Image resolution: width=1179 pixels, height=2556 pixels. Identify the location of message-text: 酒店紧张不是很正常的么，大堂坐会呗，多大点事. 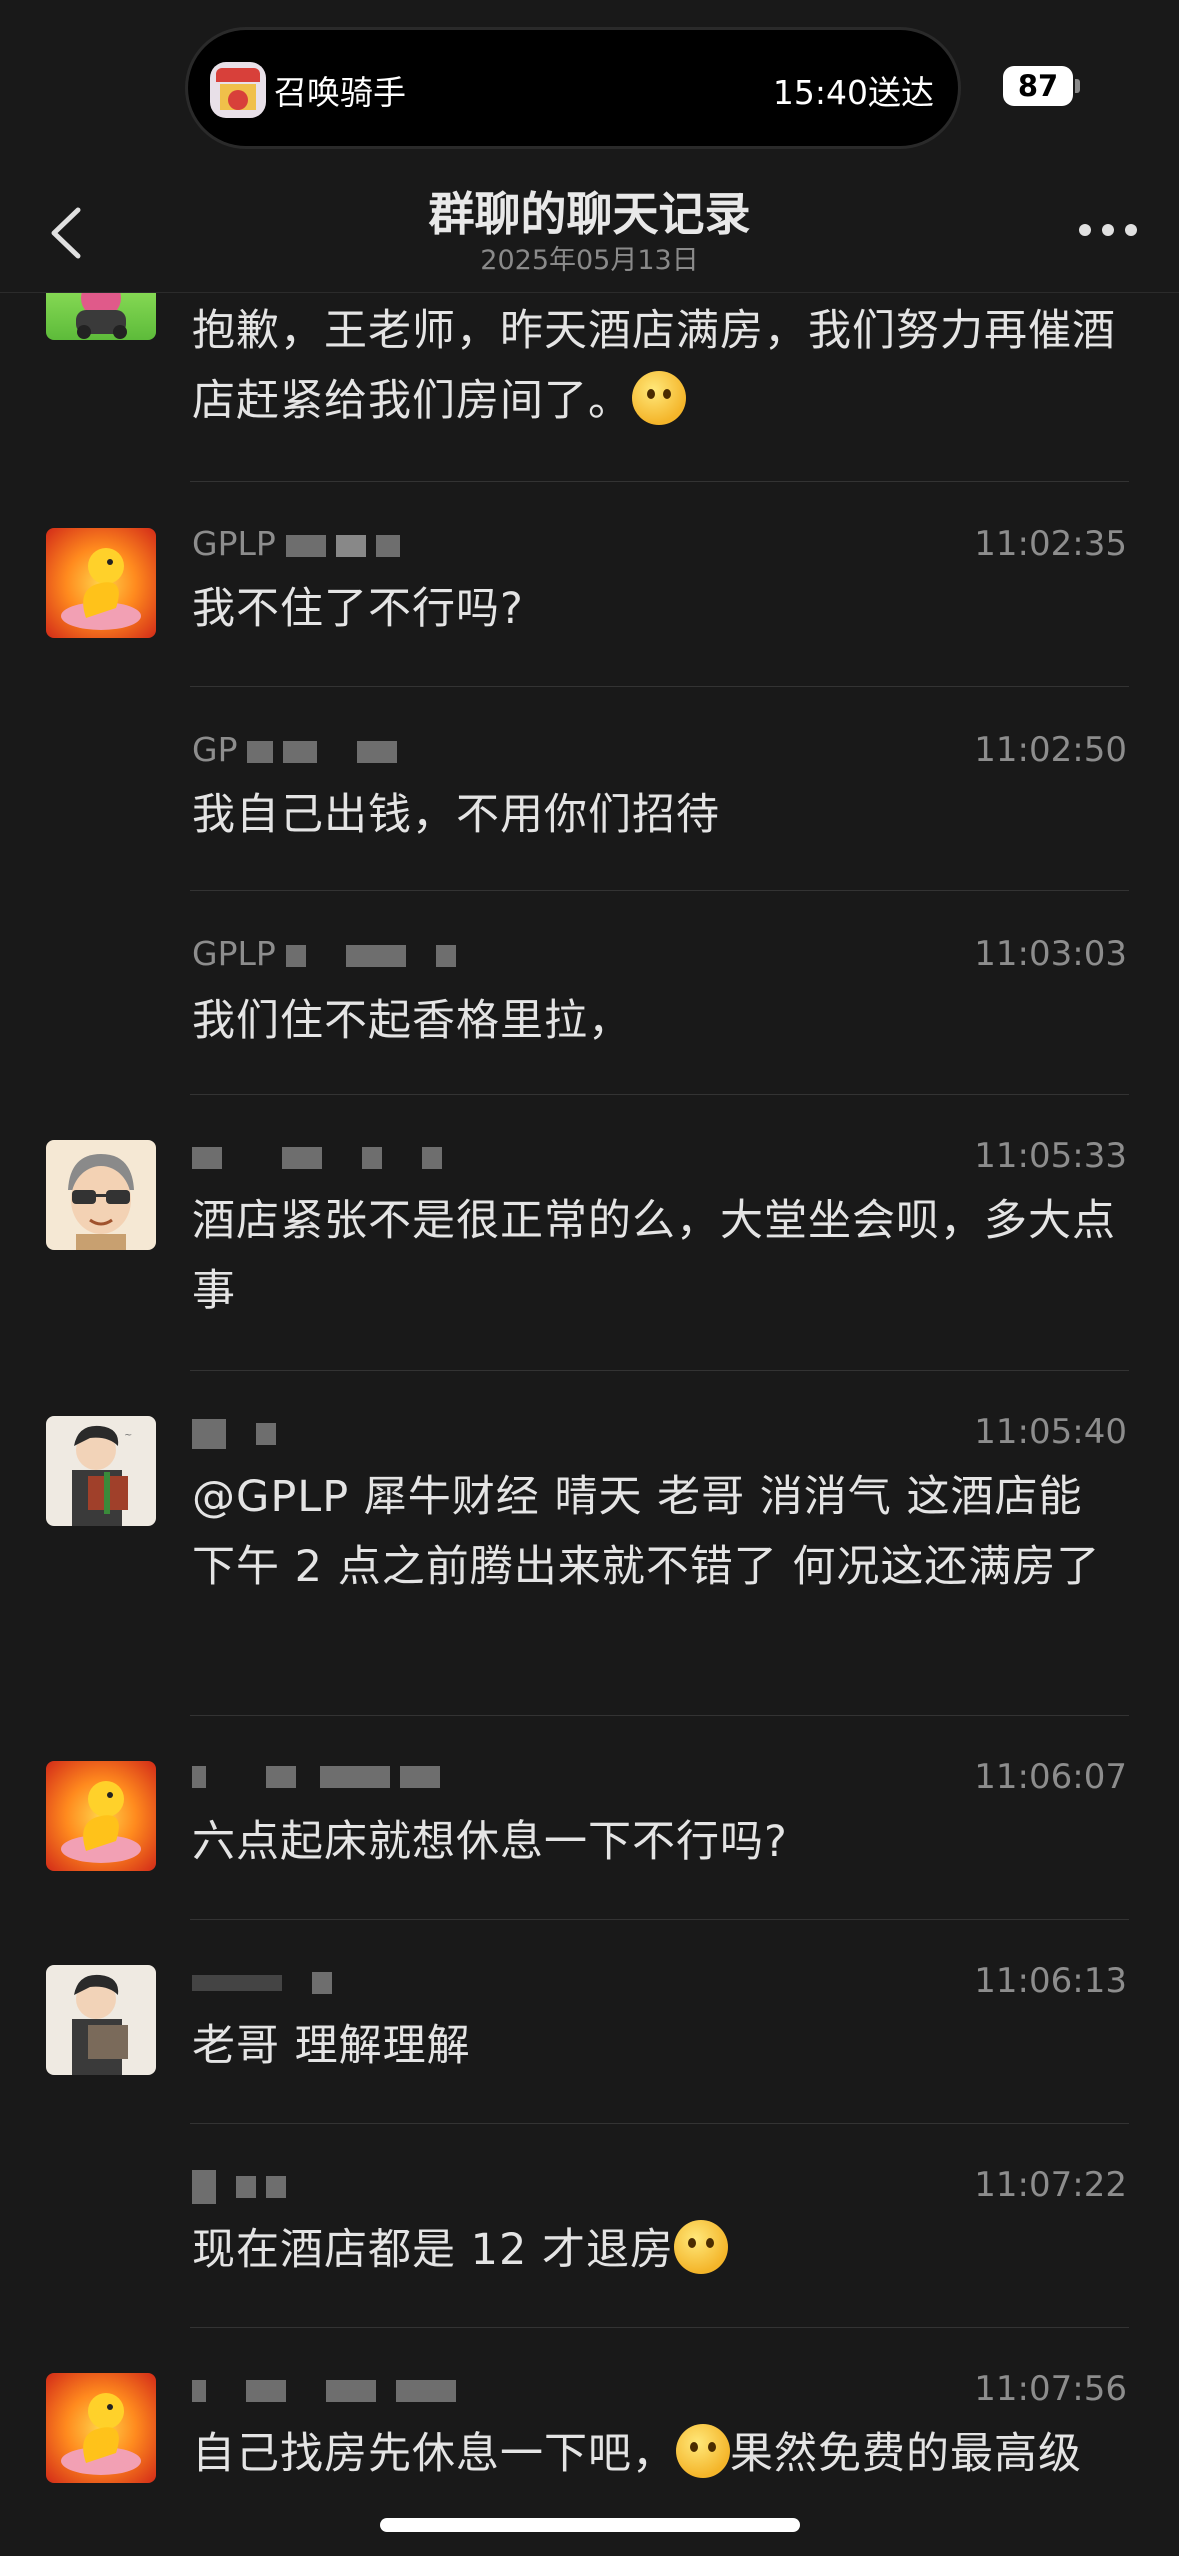
(654, 1256).